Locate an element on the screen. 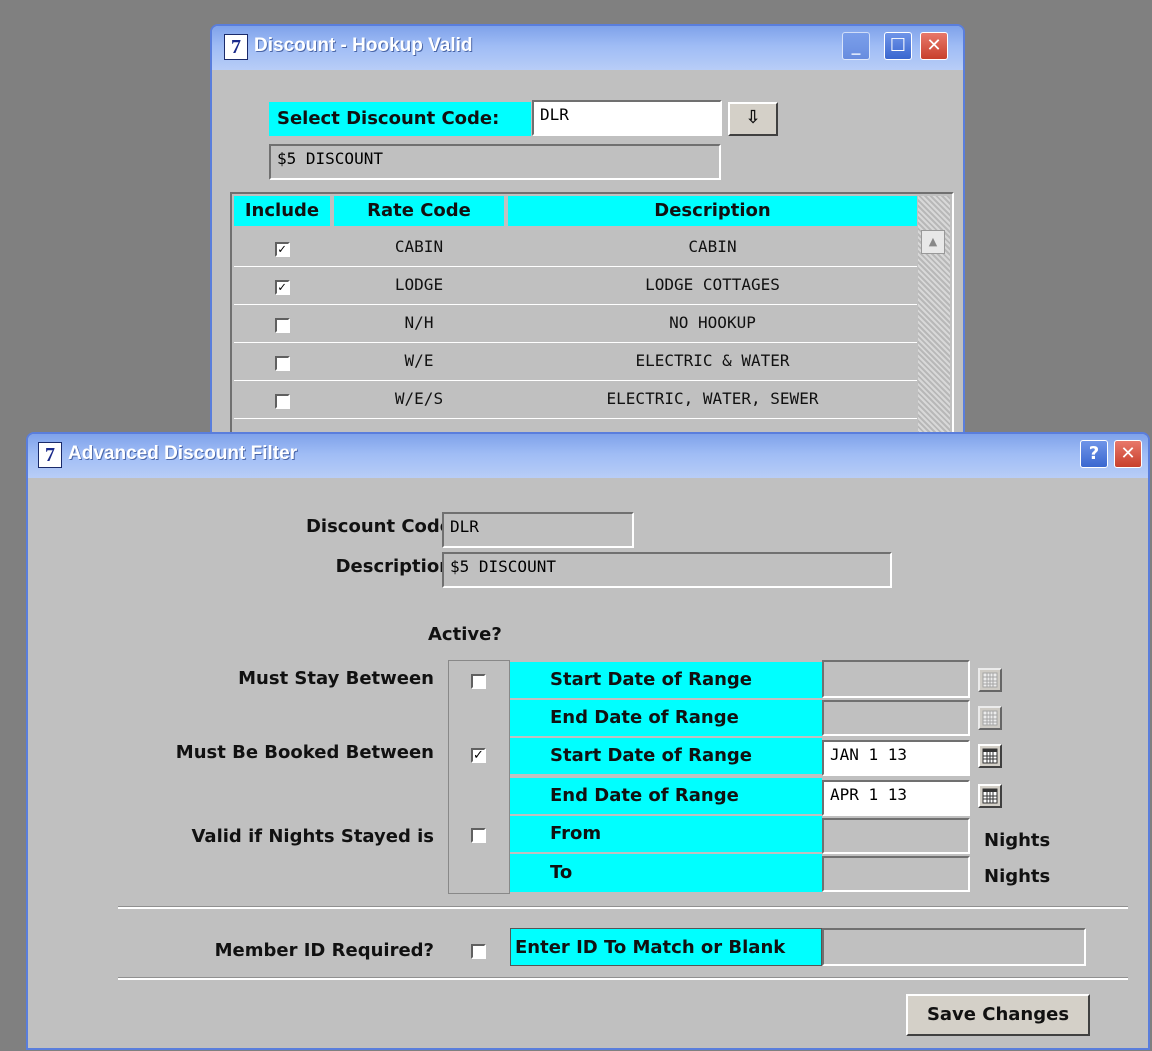 This screenshot has height=1051, width=1152. stay-start-date-field is located at coordinates (896, 679).